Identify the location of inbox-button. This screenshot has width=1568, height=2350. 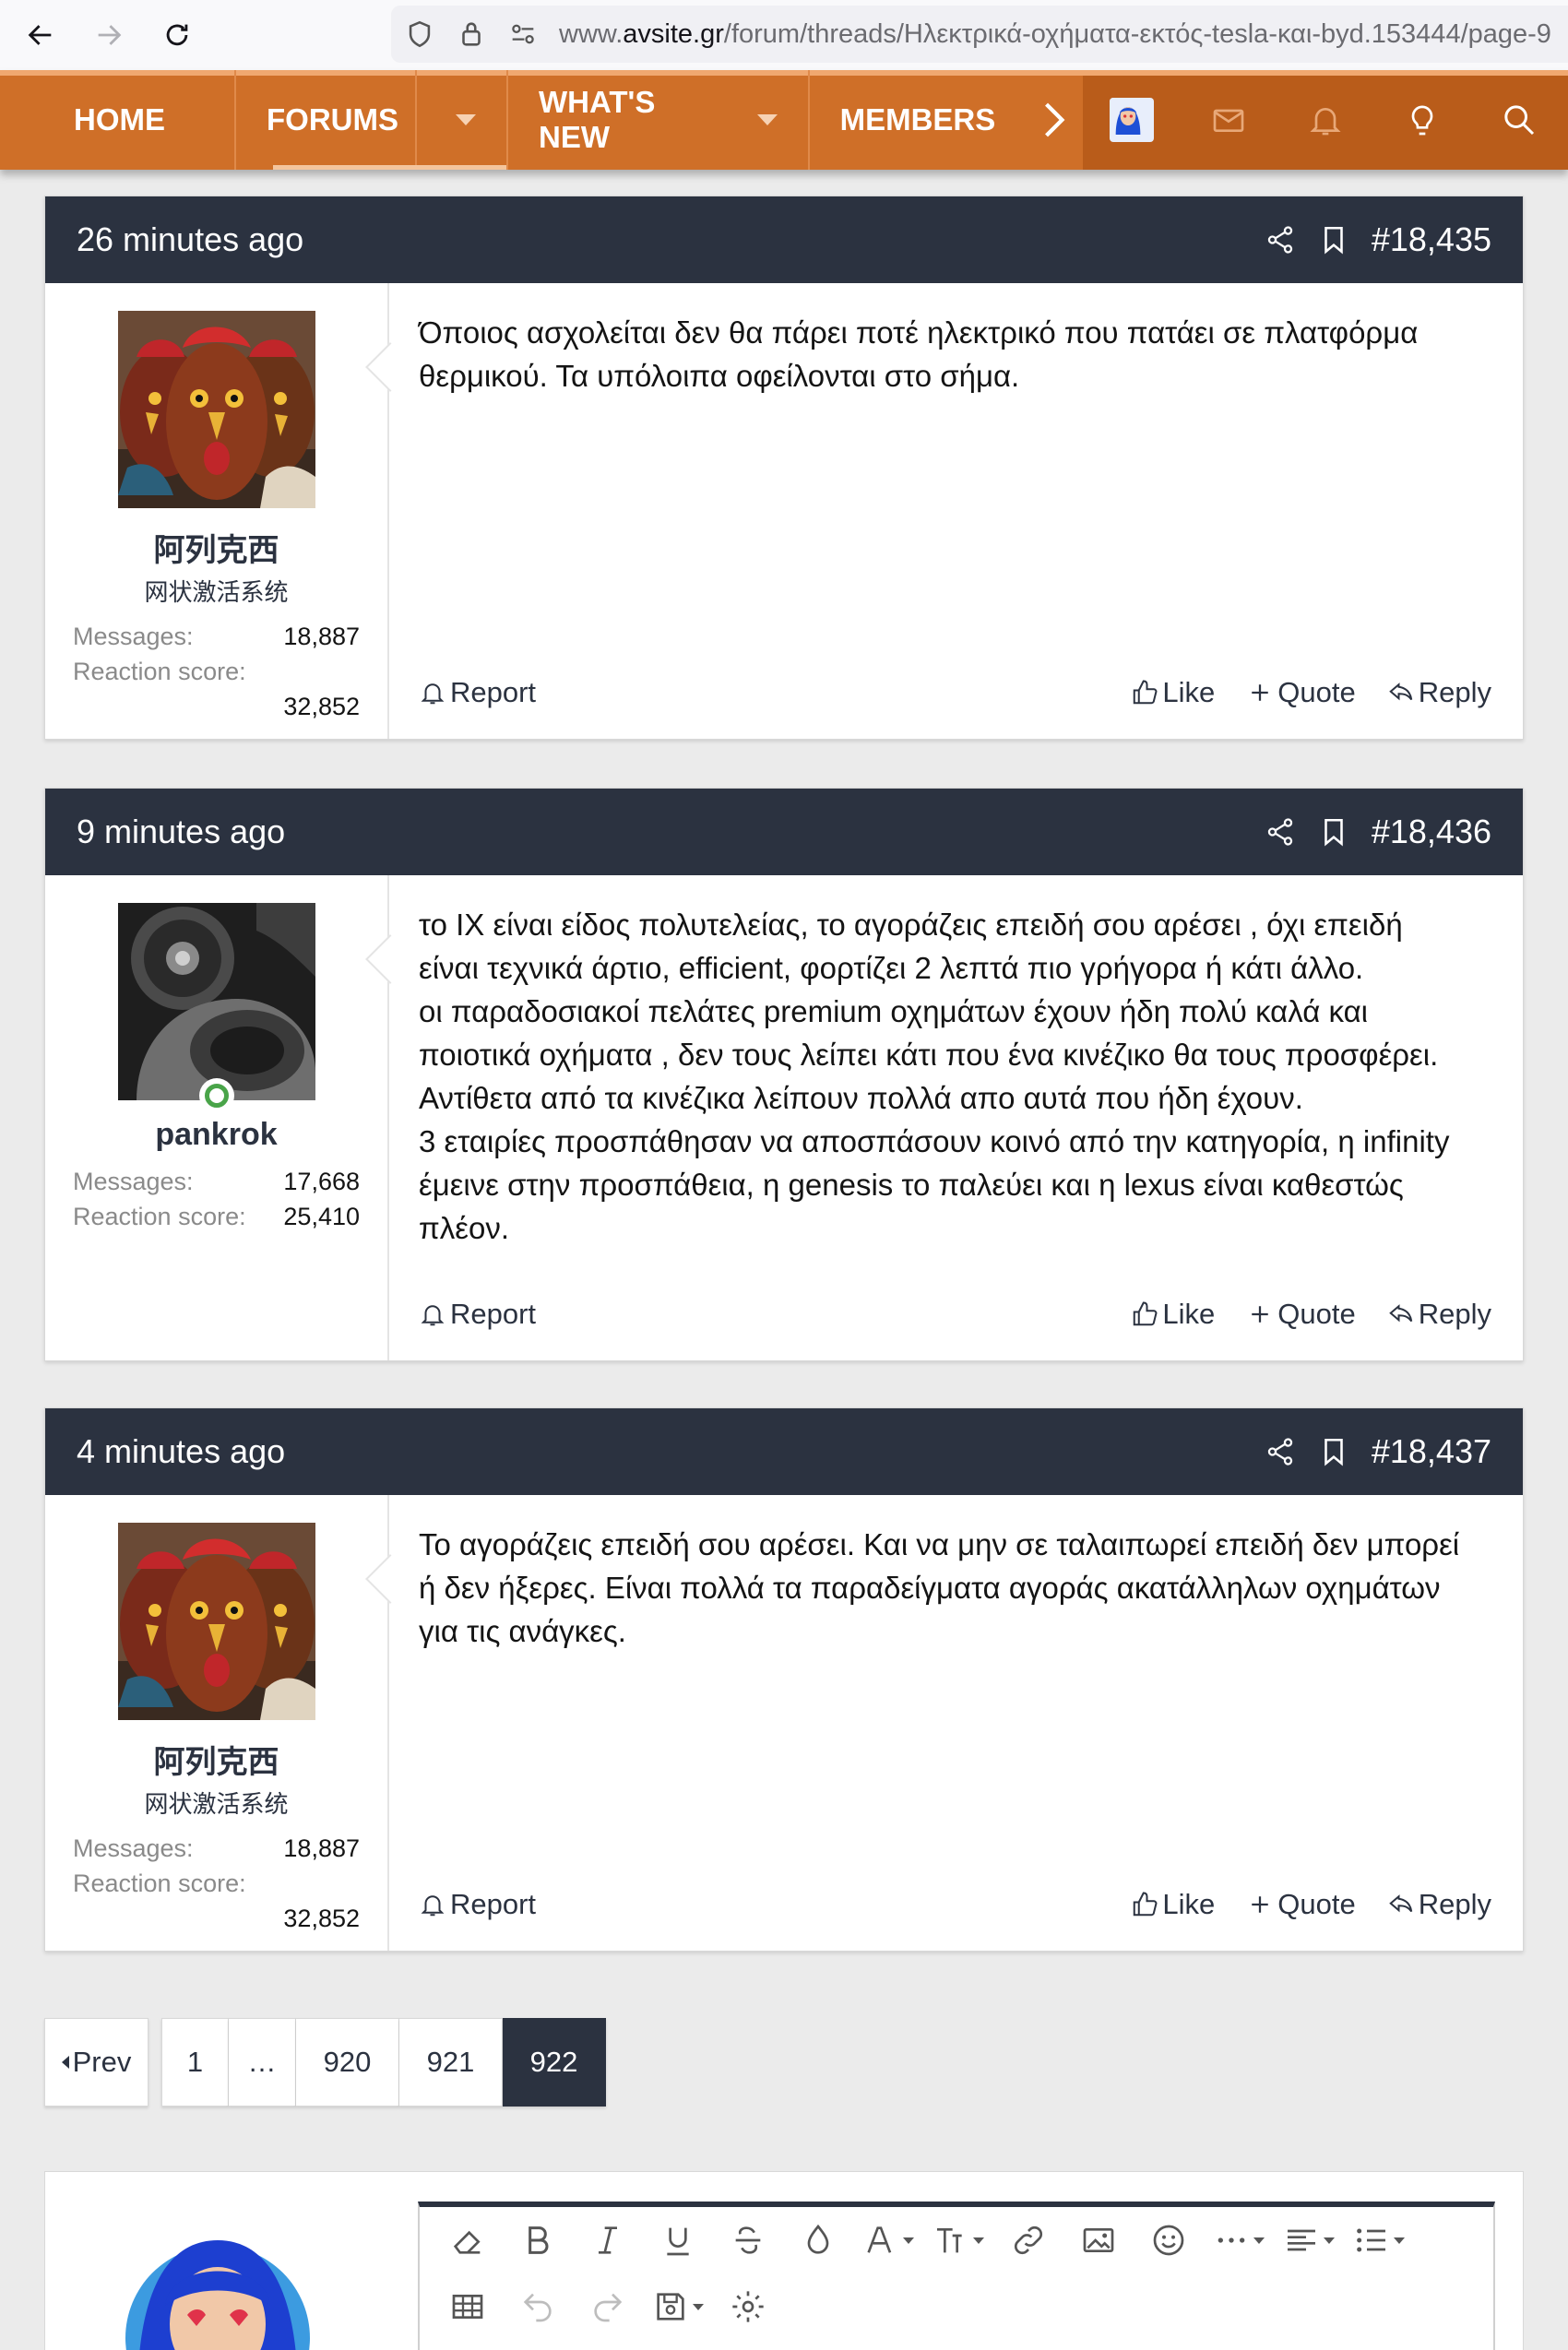
(1228, 120).